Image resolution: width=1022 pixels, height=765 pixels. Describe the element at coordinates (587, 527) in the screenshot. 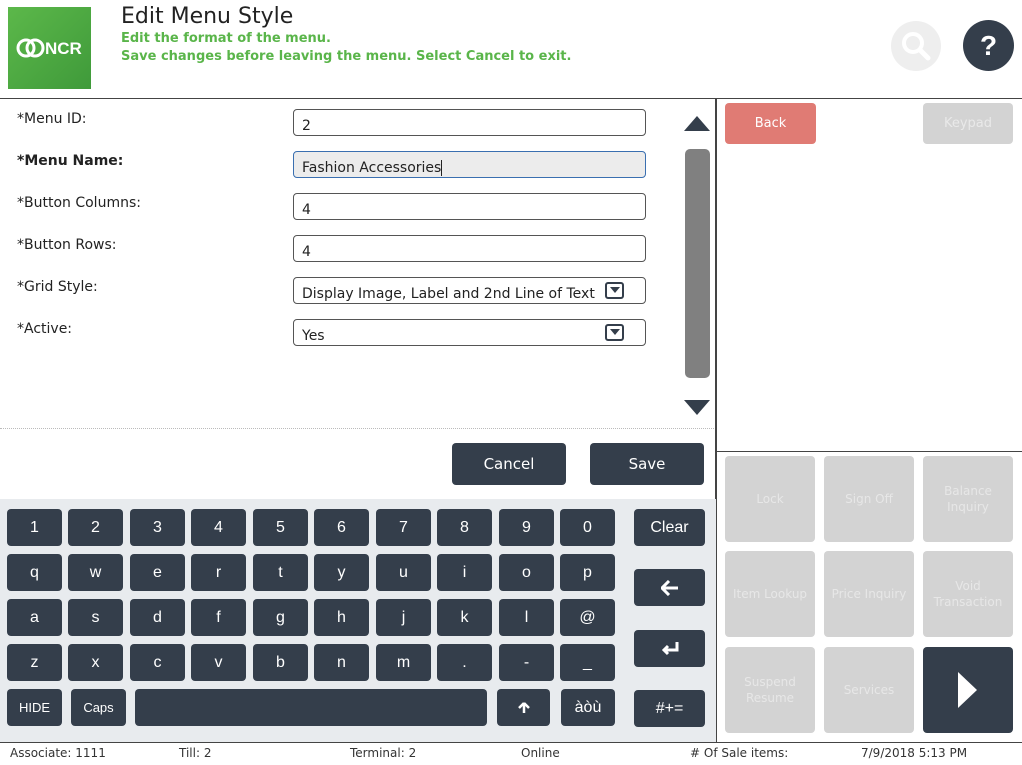

I see `key-0: 0` at that location.